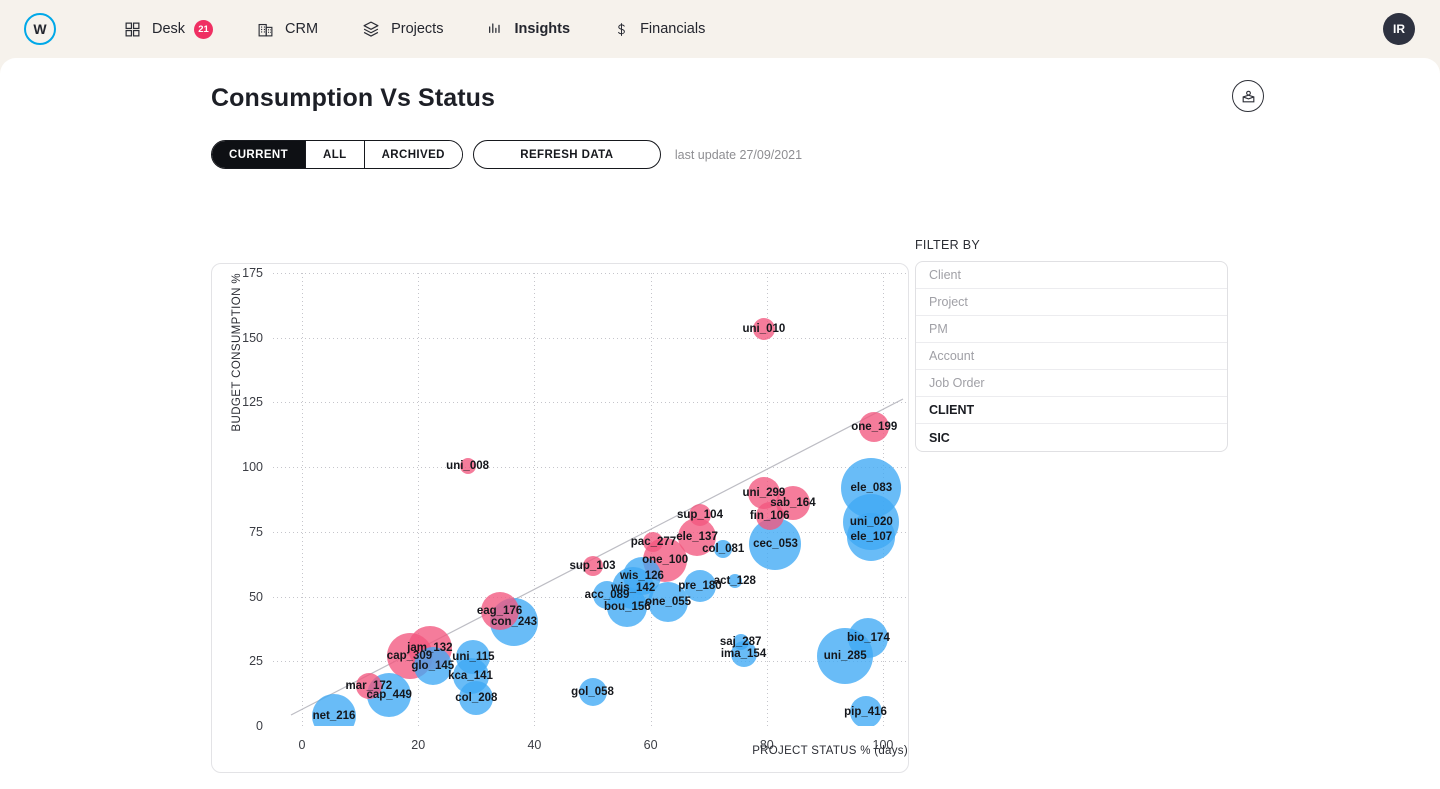 Image resolution: width=1440 pixels, height=789 pixels. Describe the element at coordinates (132, 29) in the screenshot. I see `grid-icon` at that location.